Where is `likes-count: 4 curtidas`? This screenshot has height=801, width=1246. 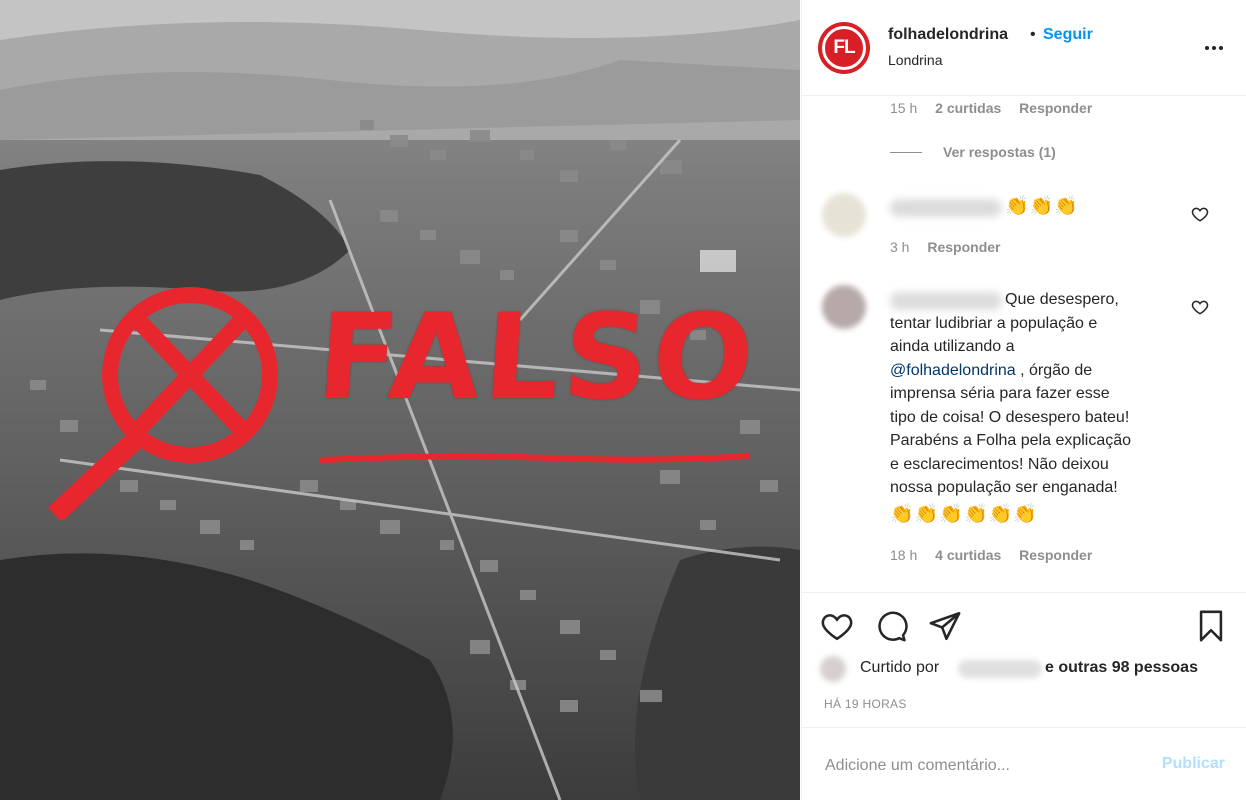
likes-count: 4 curtidas is located at coordinates (968, 555).